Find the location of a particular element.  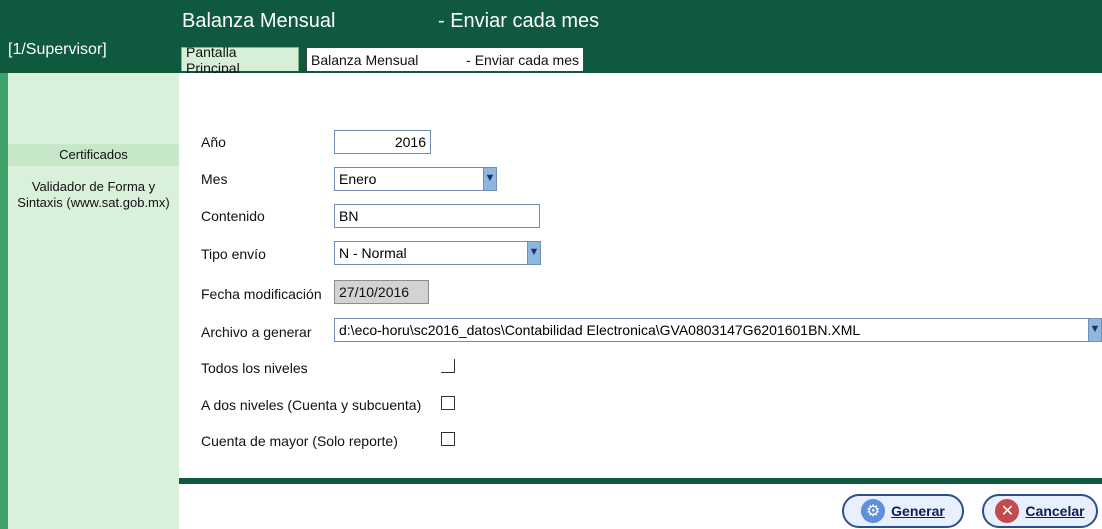

generate-button: ⚙ Generar is located at coordinates (903, 511).